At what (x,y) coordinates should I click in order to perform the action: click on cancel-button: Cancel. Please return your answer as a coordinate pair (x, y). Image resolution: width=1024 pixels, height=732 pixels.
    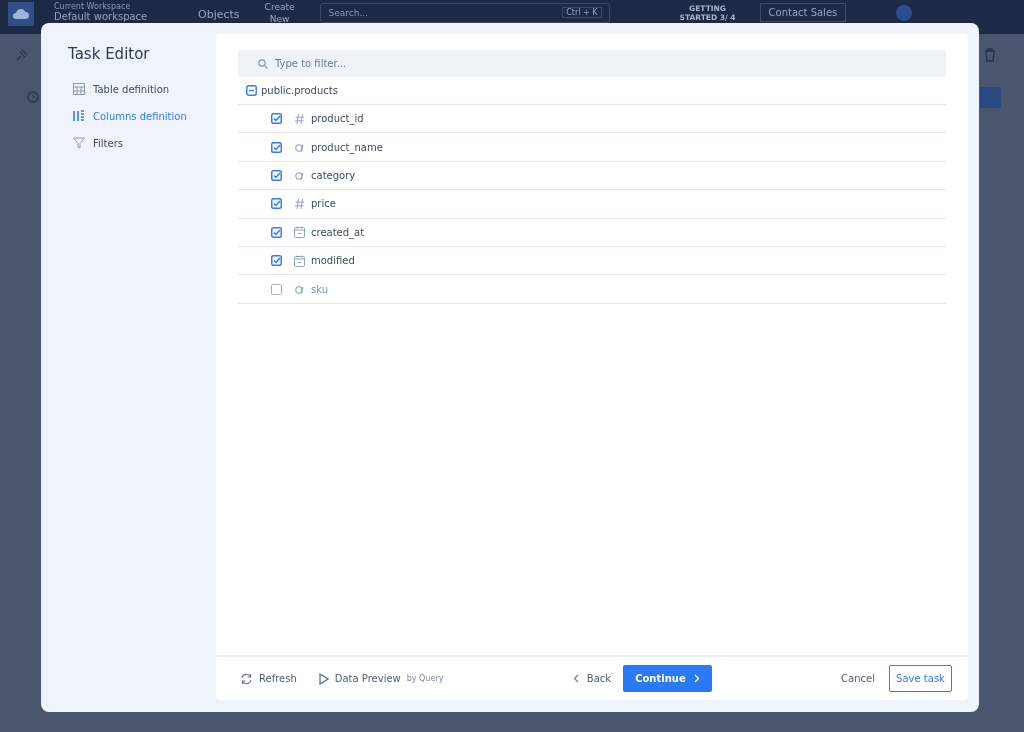
    Looking at the image, I should click on (858, 678).